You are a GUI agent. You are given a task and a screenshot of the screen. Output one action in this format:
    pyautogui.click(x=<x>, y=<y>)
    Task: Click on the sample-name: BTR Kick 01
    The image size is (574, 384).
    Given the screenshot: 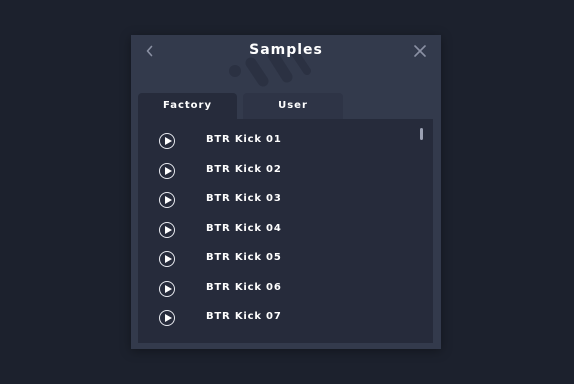 What is the action you would take?
    pyautogui.click(x=244, y=139)
    